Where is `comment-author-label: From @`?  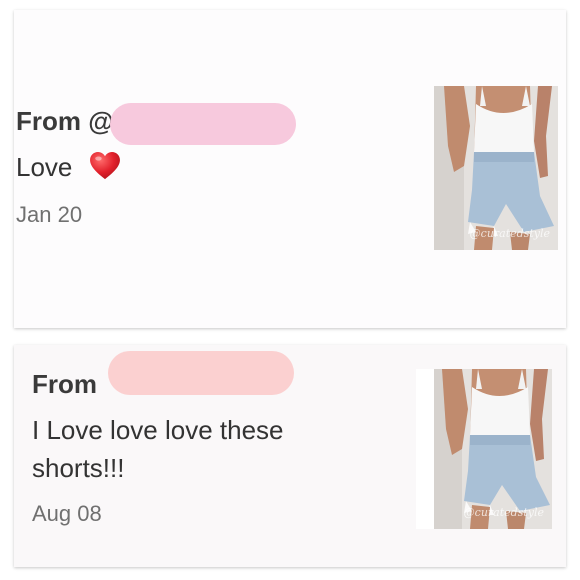 comment-author-label: From @ is located at coordinates (65, 121).